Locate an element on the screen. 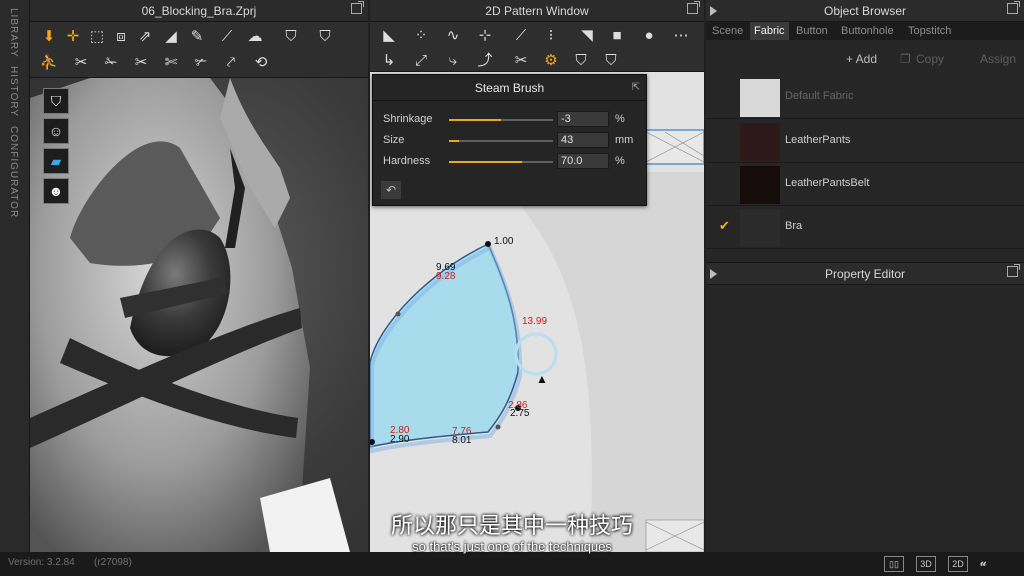 The width and height of the screenshot is (1024, 576). assign-button: Assign is located at coordinates (998, 59).